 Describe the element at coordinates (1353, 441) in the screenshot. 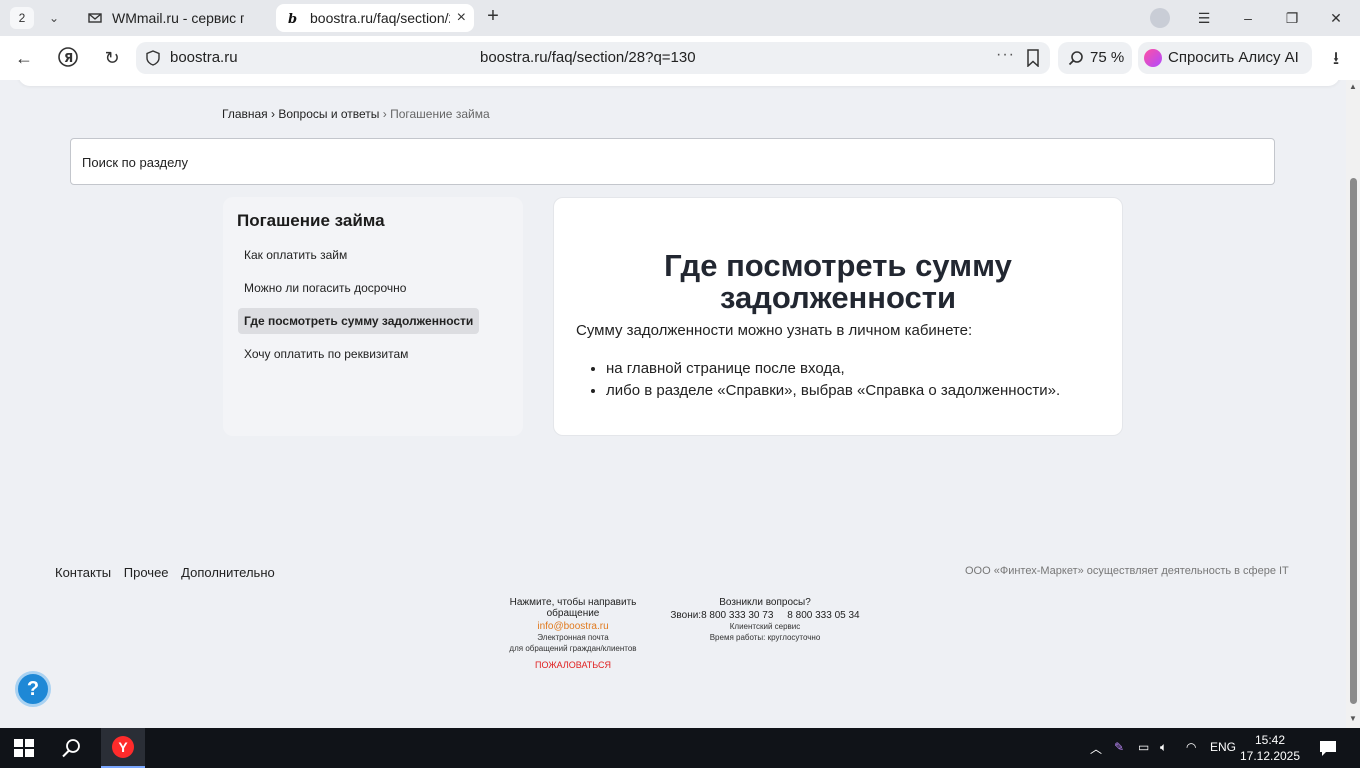

I see `scrollbar-thumb` at that location.